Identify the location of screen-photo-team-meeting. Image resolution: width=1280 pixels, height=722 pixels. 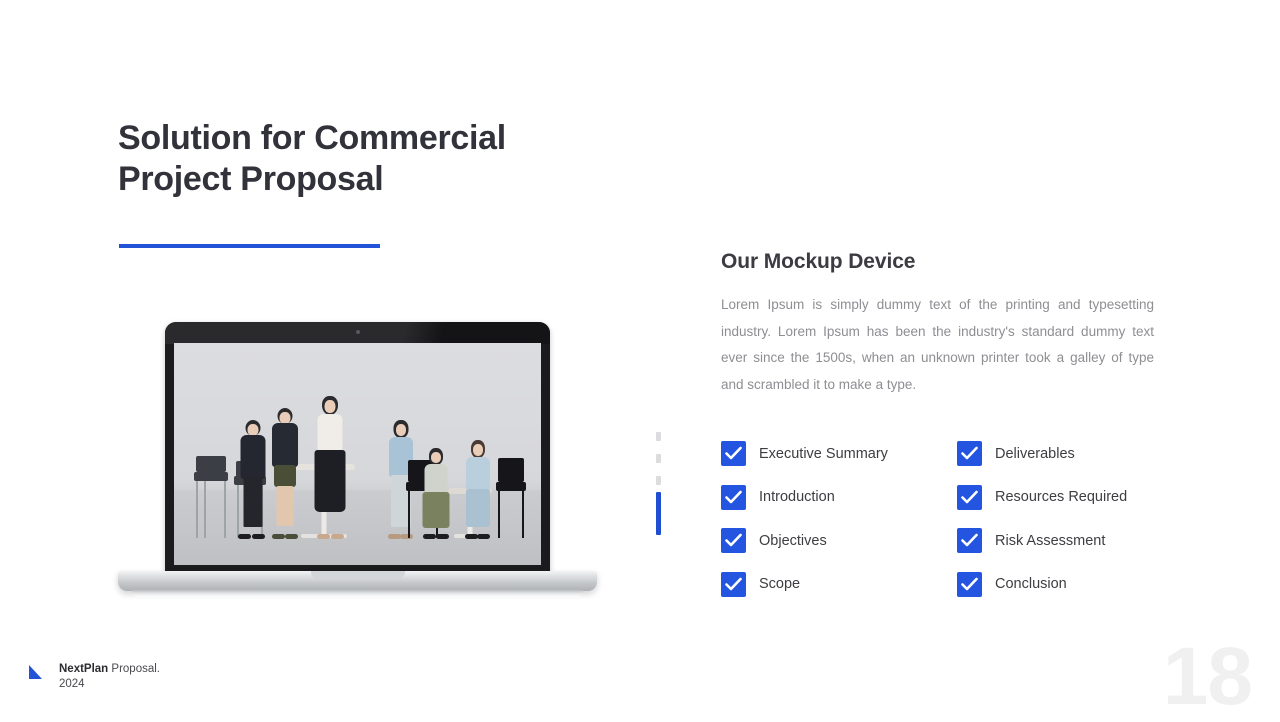
(357, 454).